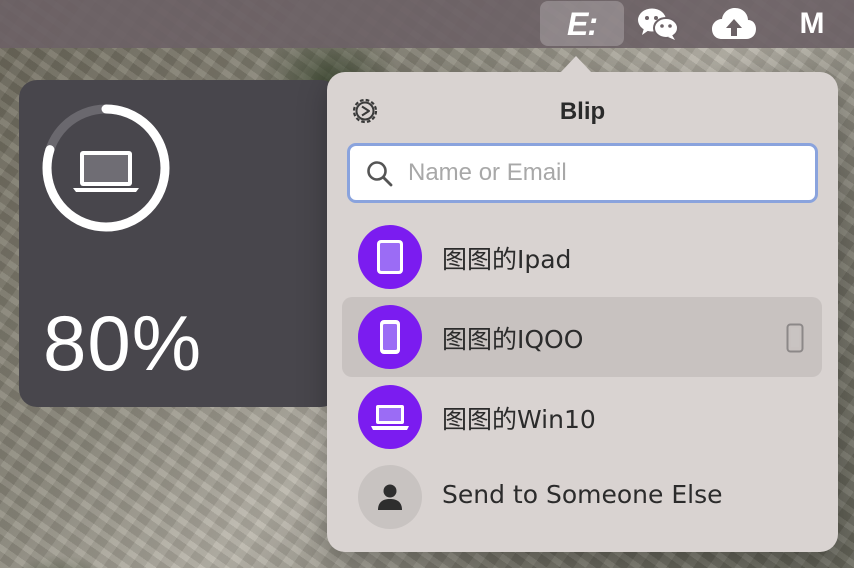 The image size is (854, 568). What do you see at coordinates (519, 419) in the screenshot?
I see `device-label: 图图的Win10` at bounding box center [519, 419].